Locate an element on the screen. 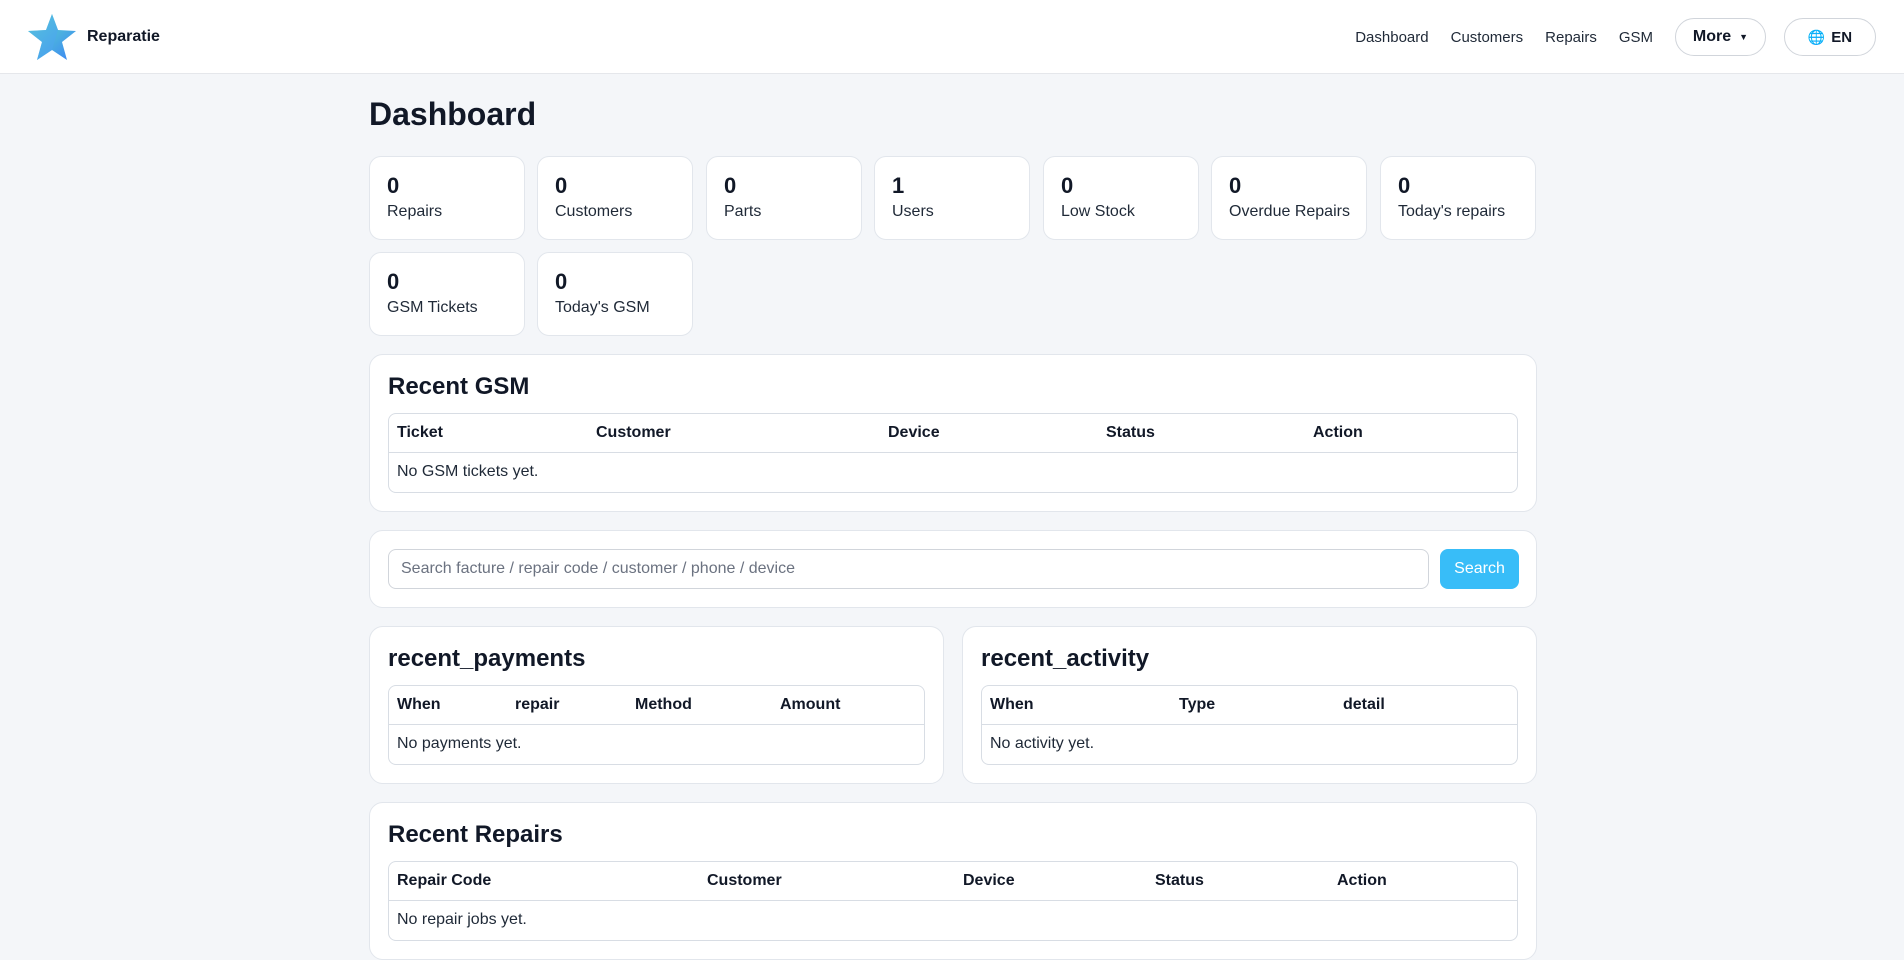 Image resolution: width=1904 pixels, height=960 pixels. column-header: detail is located at coordinates (1364, 704).